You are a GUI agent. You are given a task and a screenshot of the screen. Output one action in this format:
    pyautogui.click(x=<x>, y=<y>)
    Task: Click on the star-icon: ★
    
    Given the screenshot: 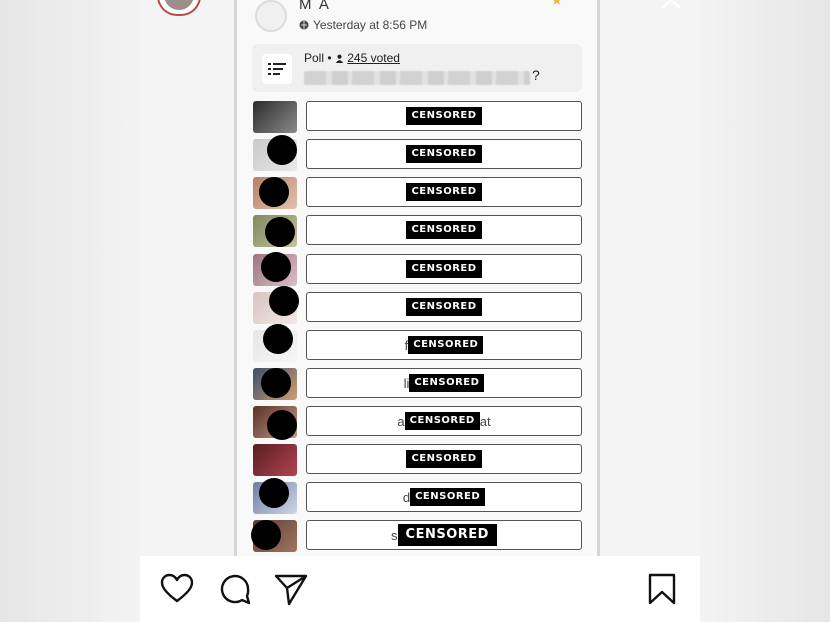 What is the action you would take?
    pyautogui.click(x=556, y=4)
    